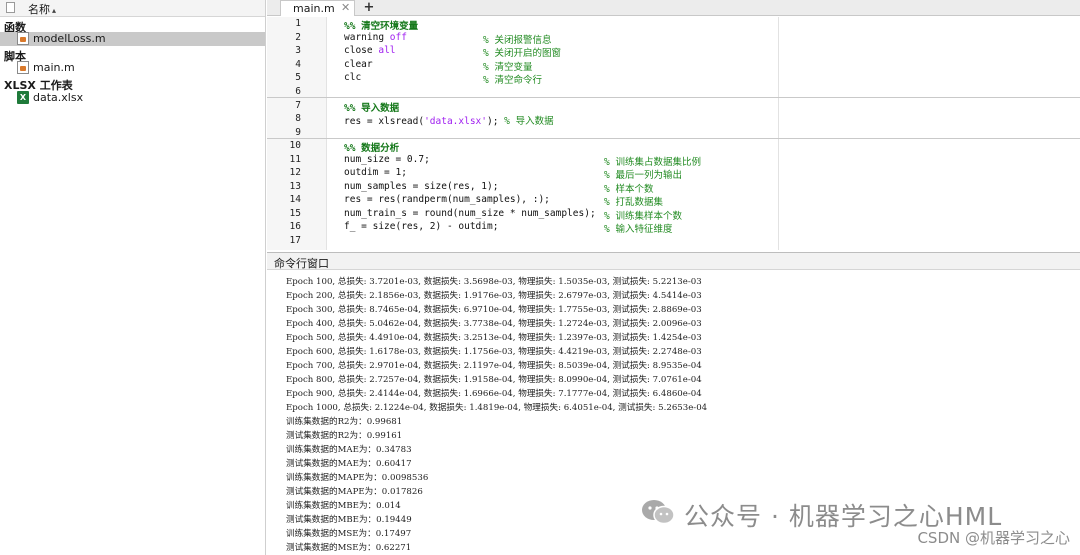 This screenshot has width=1080, height=555. What do you see at coordinates (522, 53) in the screenshot?
I see `code-comment: % 关闭开启的图窗` at bounding box center [522, 53].